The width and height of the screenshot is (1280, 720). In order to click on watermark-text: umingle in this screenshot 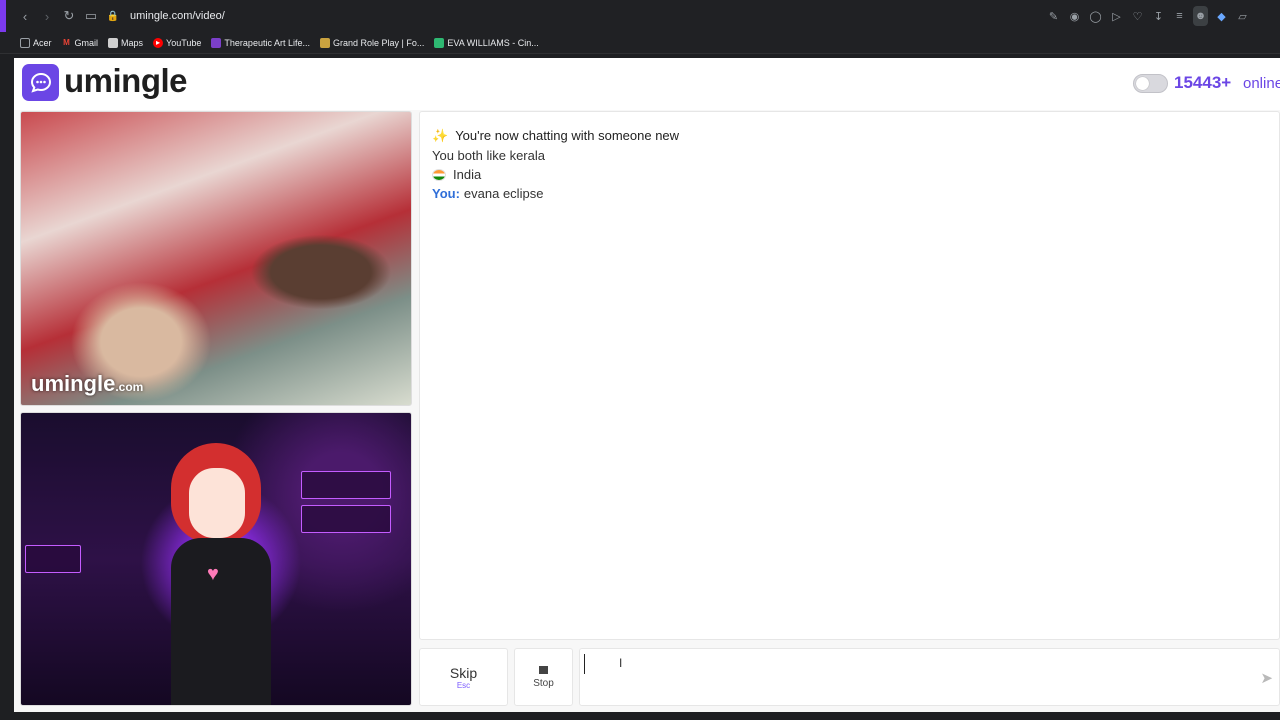, I will do `click(73, 383)`.